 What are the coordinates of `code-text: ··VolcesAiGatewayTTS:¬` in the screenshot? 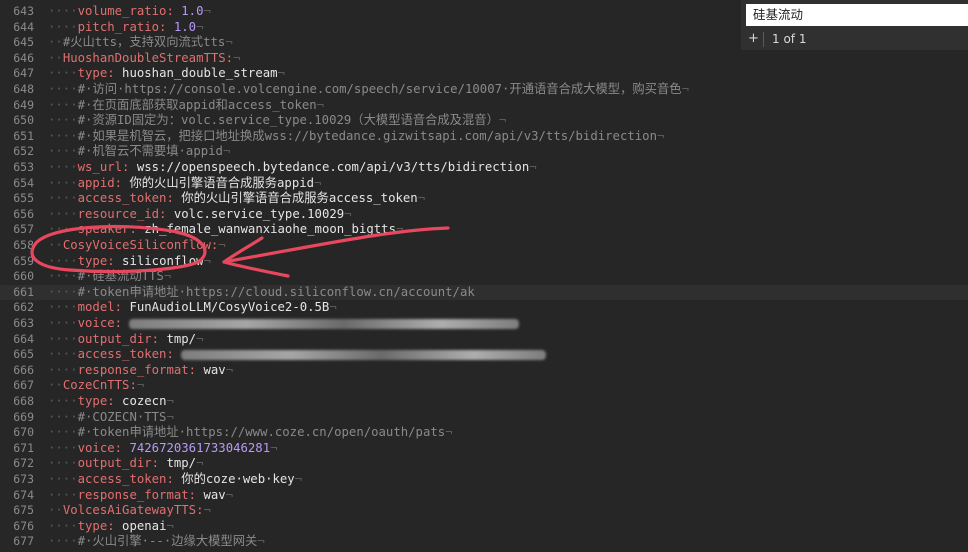 It's located at (129, 511).